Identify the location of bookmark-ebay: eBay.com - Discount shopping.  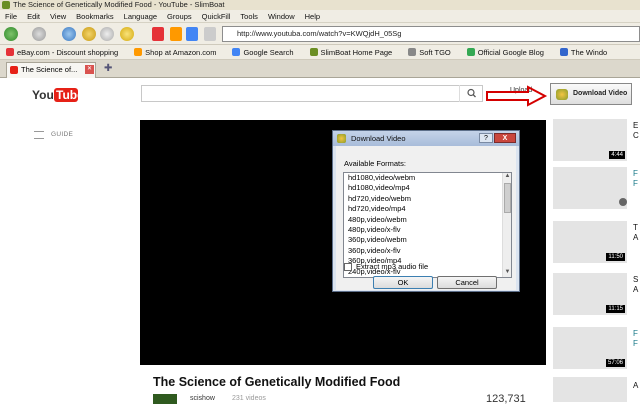
(62, 52).